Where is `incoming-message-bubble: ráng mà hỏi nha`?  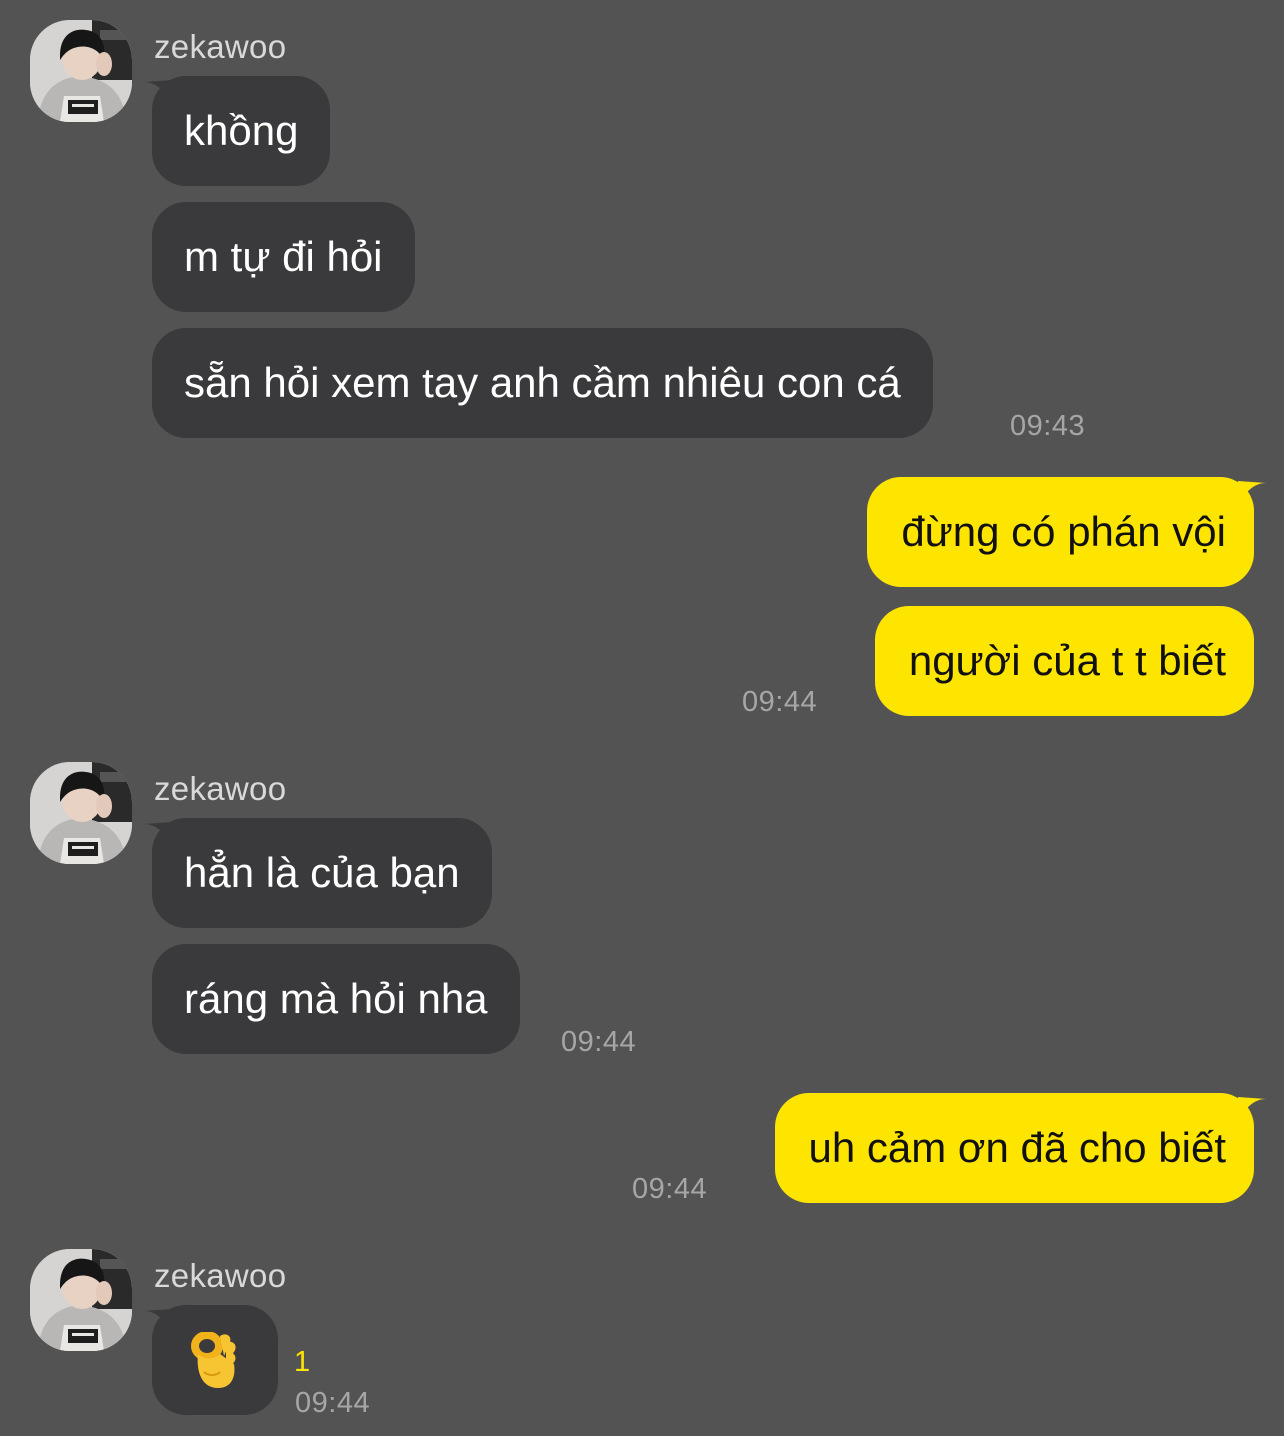
incoming-message-bubble: ráng mà hỏi nha is located at coordinates (336, 999).